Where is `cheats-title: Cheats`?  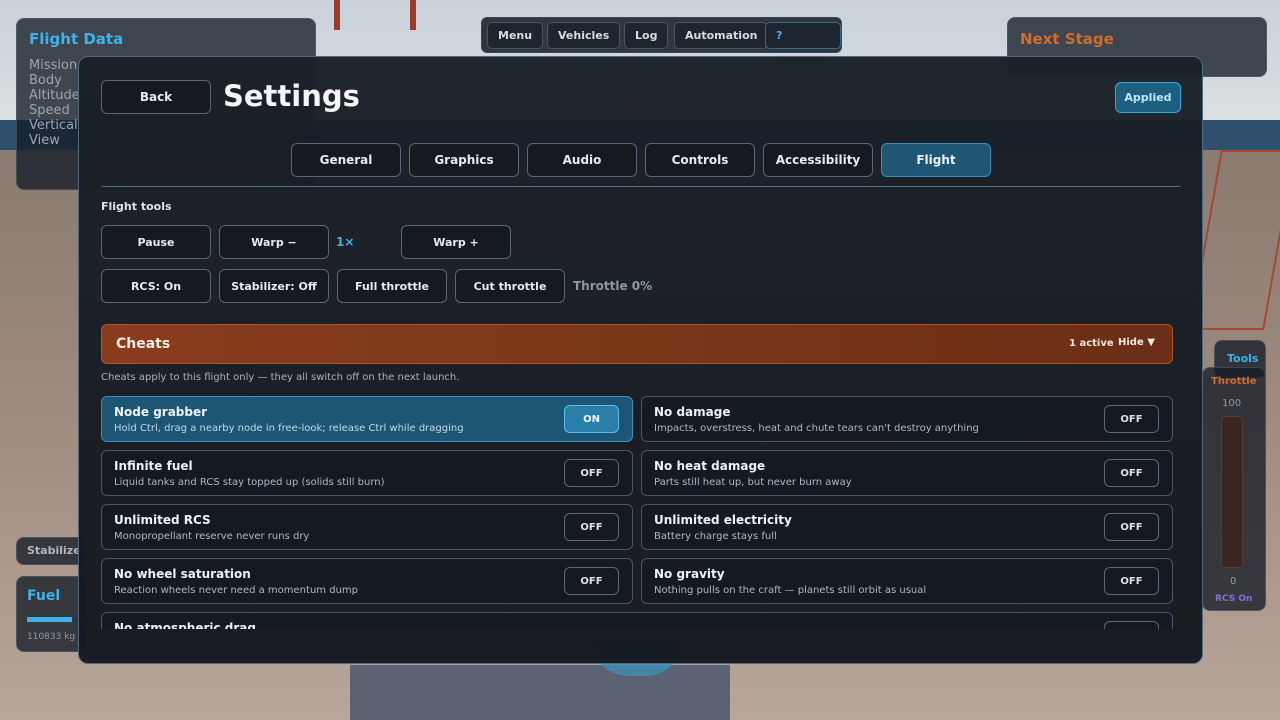
cheats-title: Cheats is located at coordinates (143, 344).